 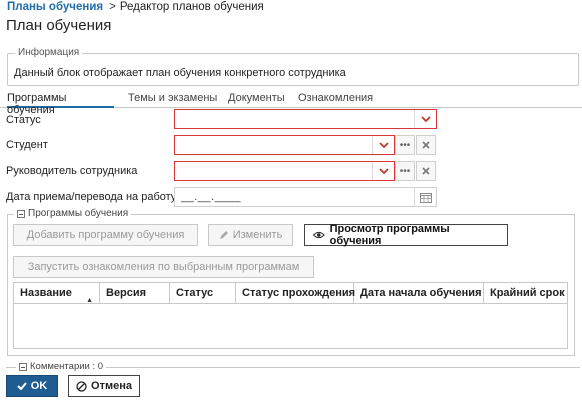 What do you see at coordinates (256, 100) in the screenshot?
I see `tab-documents: Документы` at bounding box center [256, 100].